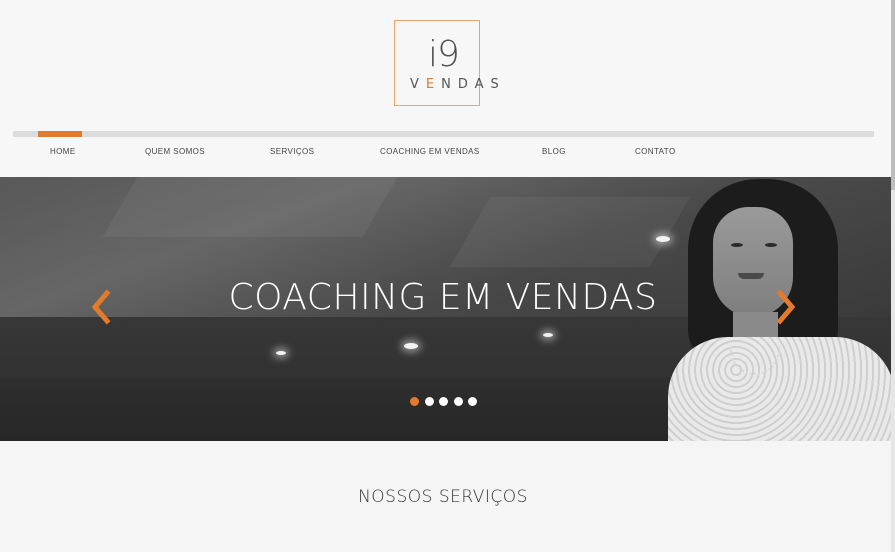 The height and width of the screenshot is (552, 895). Describe the element at coordinates (655, 151) in the screenshot. I see `nav-item-contato: CONTATO` at that location.